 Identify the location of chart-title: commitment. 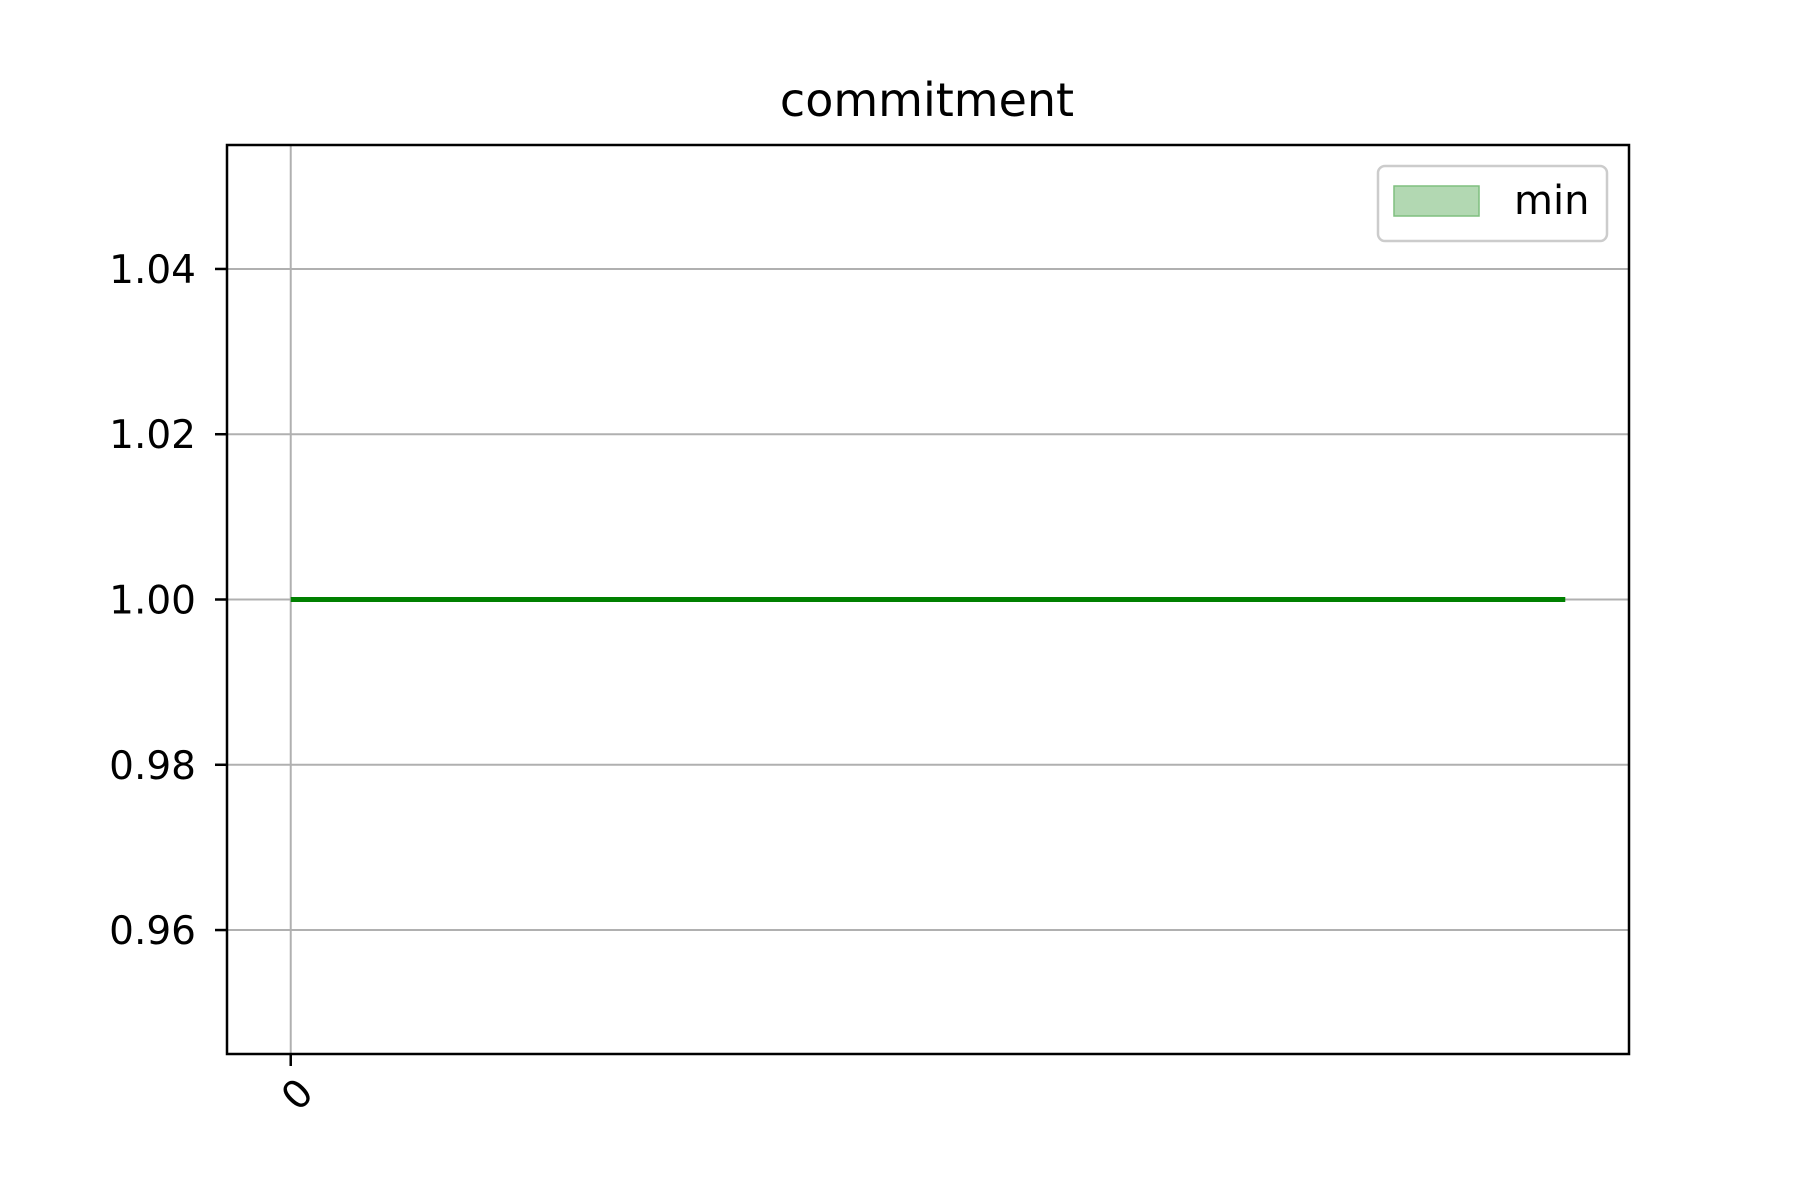
(927, 100).